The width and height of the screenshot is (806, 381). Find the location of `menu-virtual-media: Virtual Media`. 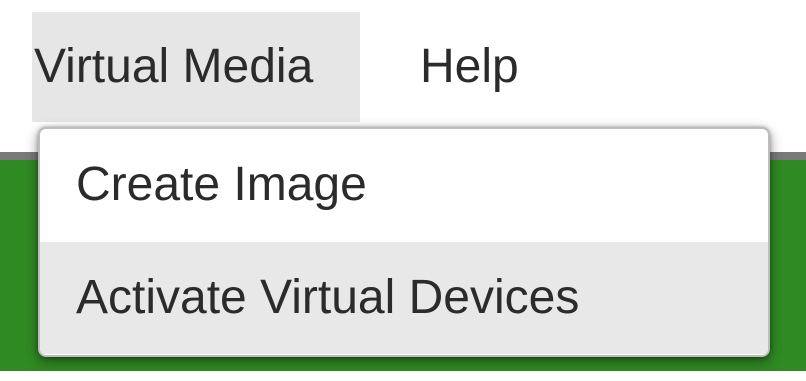

menu-virtual-media: Virtual Media is located at coordinates (196, 67).